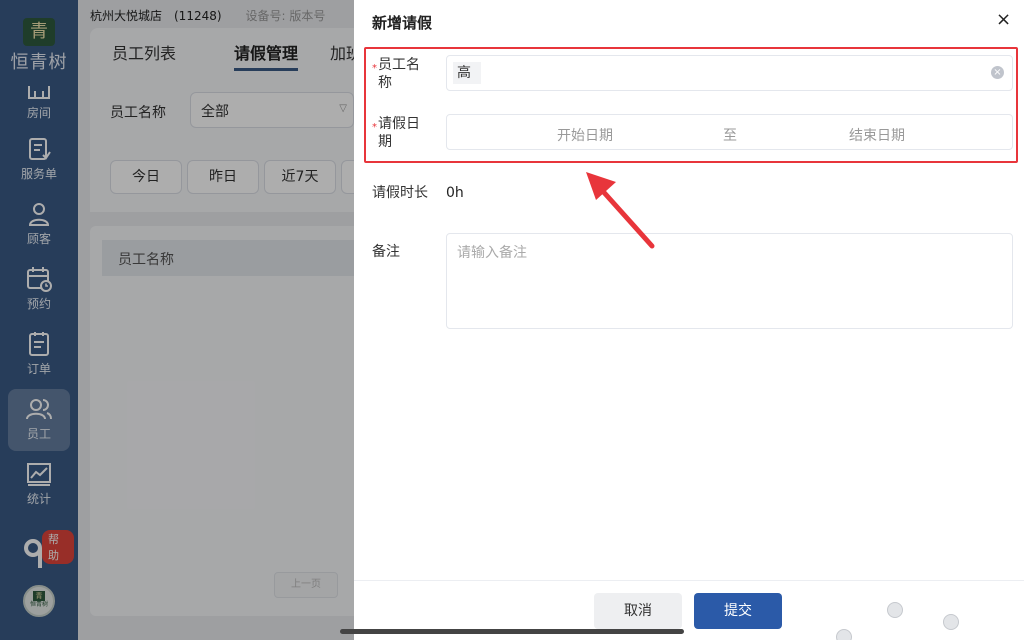 Image resolution: width=1024 pixels, height=640 pixels. What do you see at coordinates (729, 281) in the screenshot?
I see `remark-textarea: 请输入备注` at bounding box center [729, 281].